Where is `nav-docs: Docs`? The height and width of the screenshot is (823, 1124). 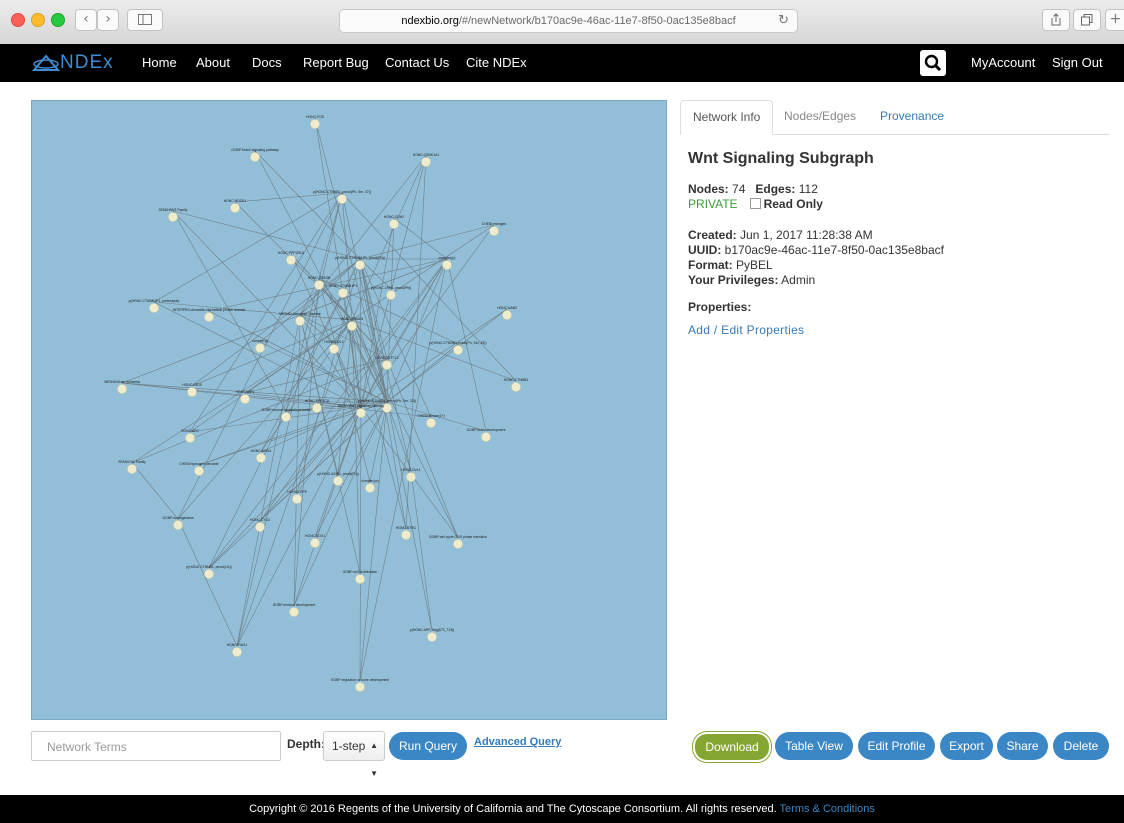 nav-docs: Docs is located at coordinates (267, 62).